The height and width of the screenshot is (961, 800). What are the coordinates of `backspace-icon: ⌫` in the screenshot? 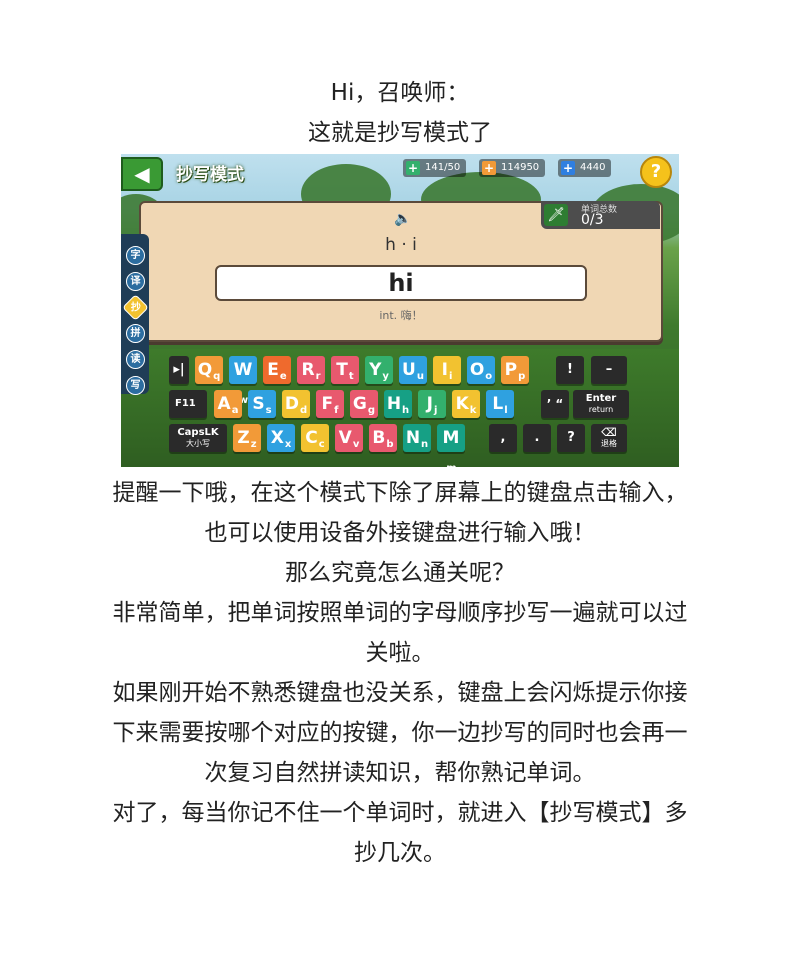 It's located at (609, 432).